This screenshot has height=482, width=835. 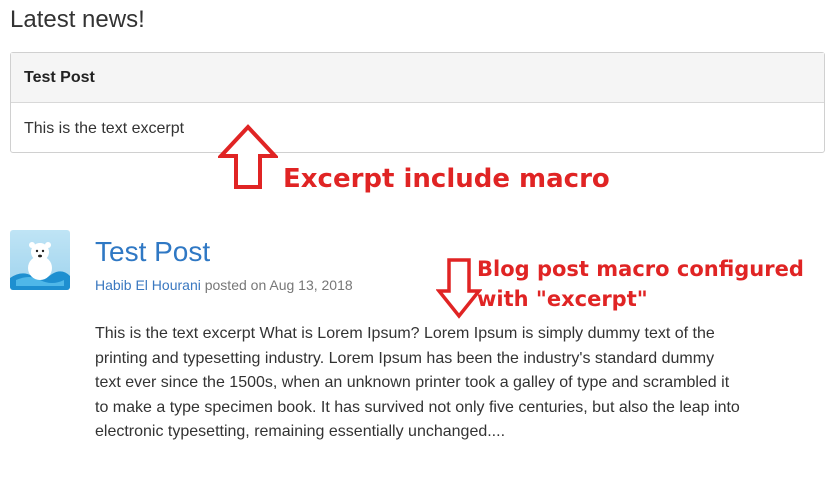 I want to click on up-arrow-icon, so click(x=248, y=156).